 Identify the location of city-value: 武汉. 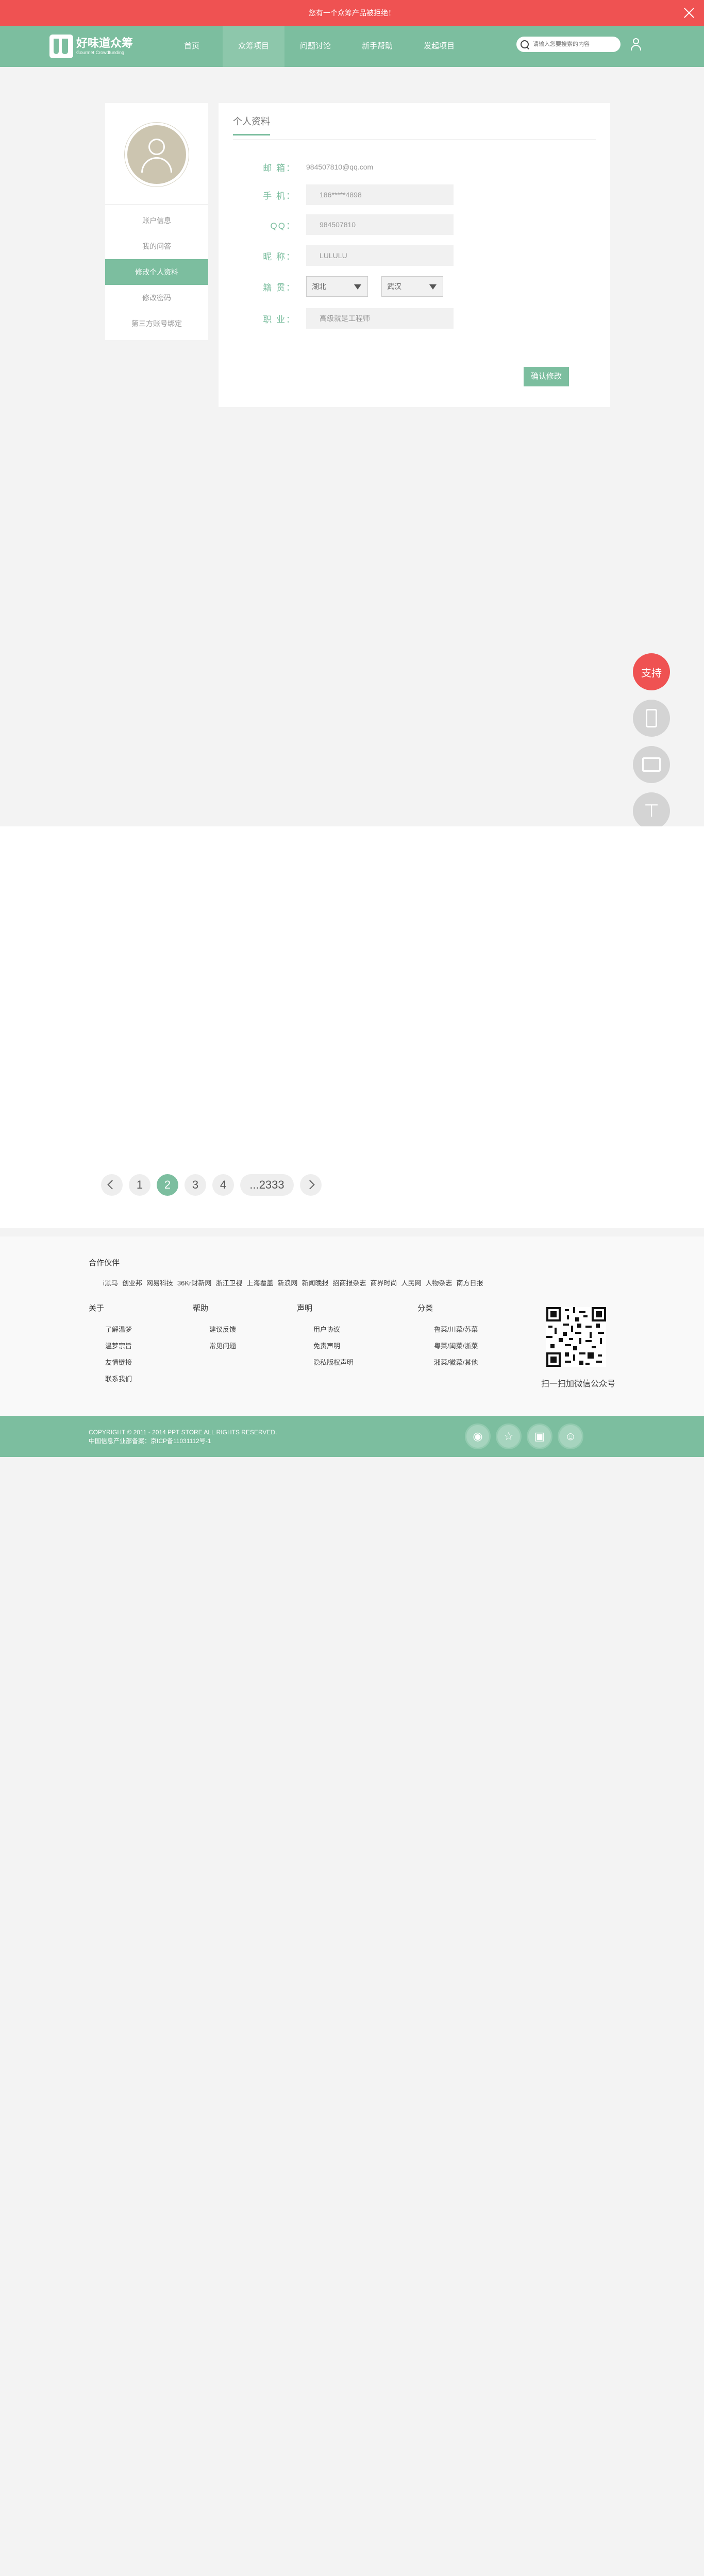
(394, 286).